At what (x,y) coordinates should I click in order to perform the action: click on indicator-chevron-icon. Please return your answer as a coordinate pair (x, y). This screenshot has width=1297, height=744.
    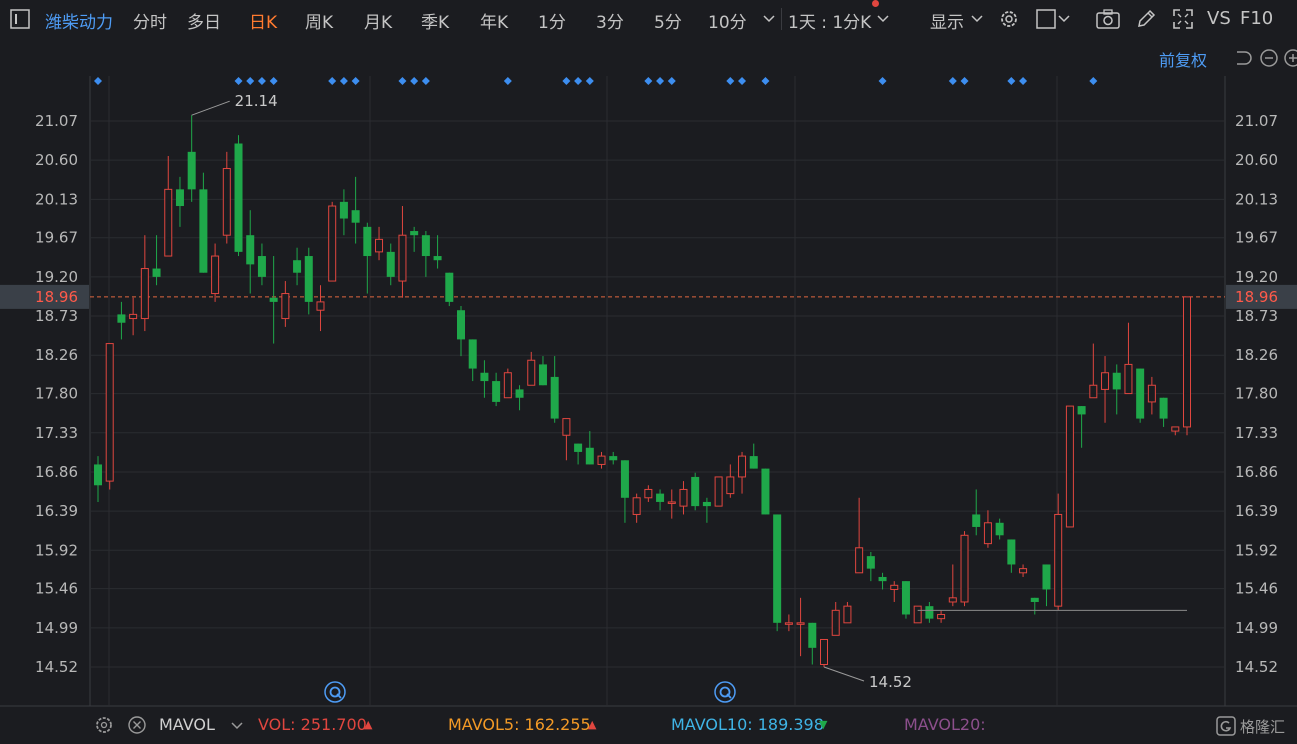
    Looking at the image, I should click on (237, 726).